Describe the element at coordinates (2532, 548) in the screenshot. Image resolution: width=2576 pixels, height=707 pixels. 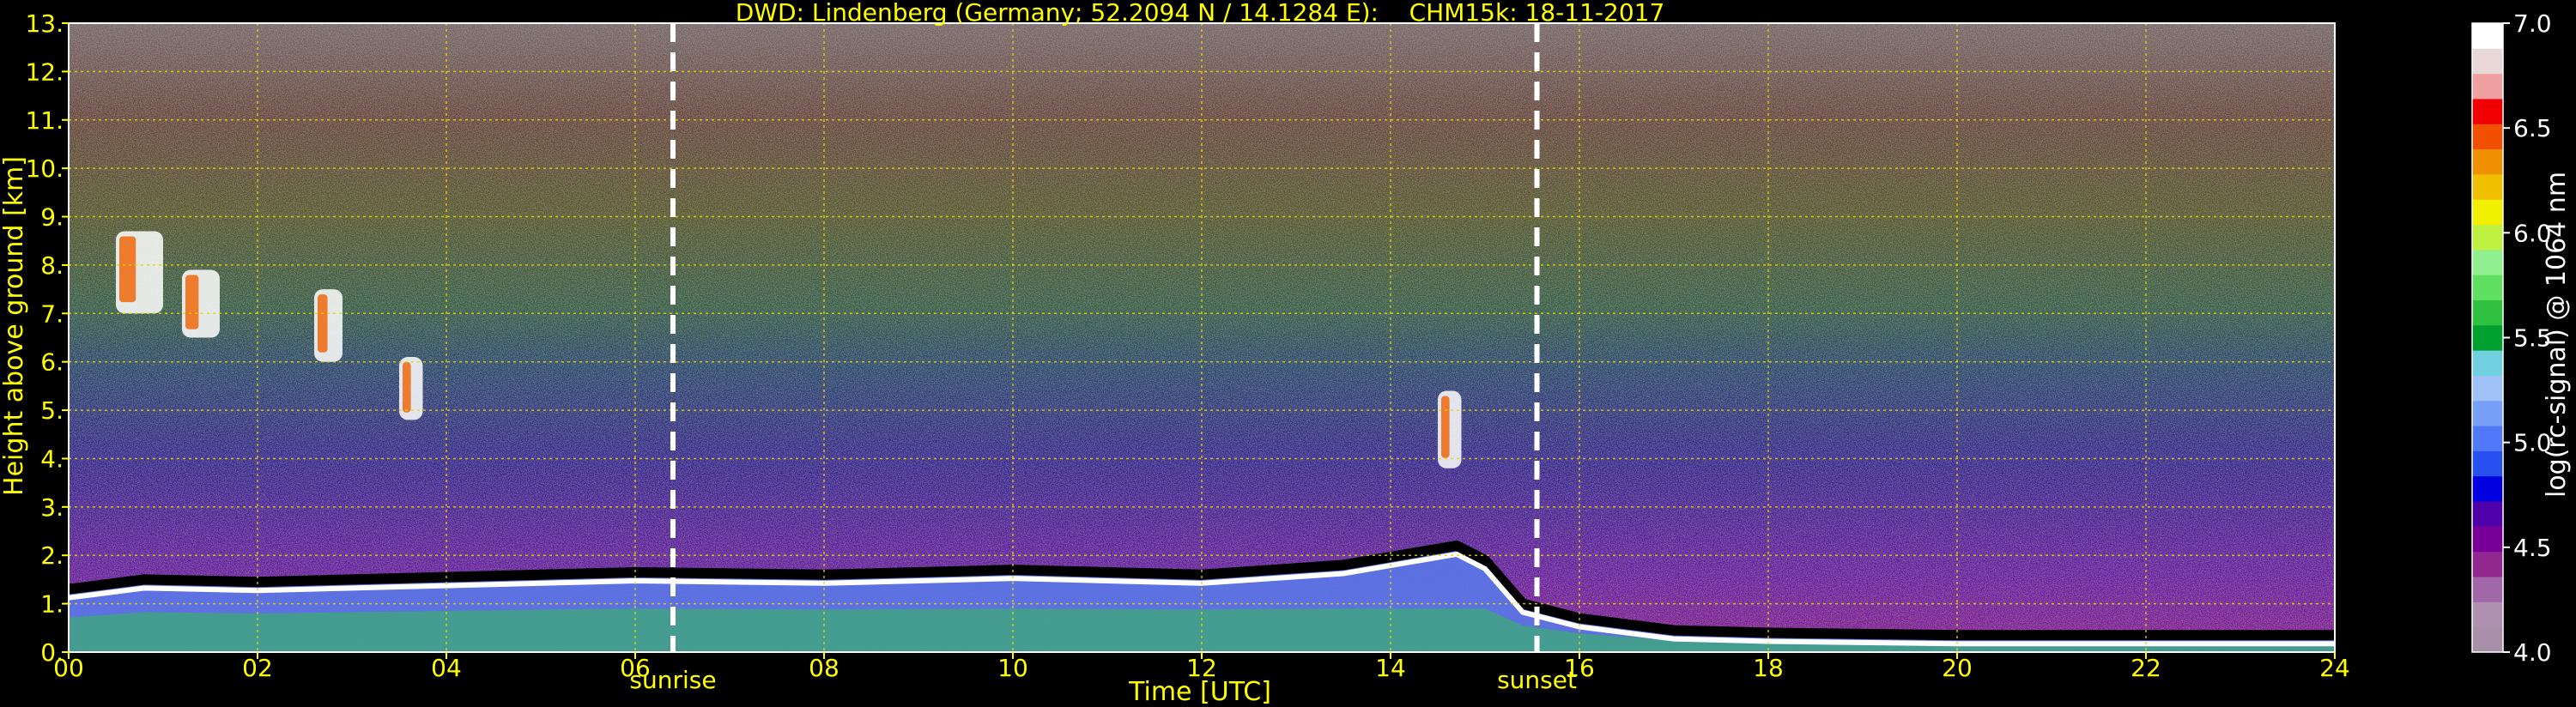
I see `colorbar-tick-label: 4.5` at that location.